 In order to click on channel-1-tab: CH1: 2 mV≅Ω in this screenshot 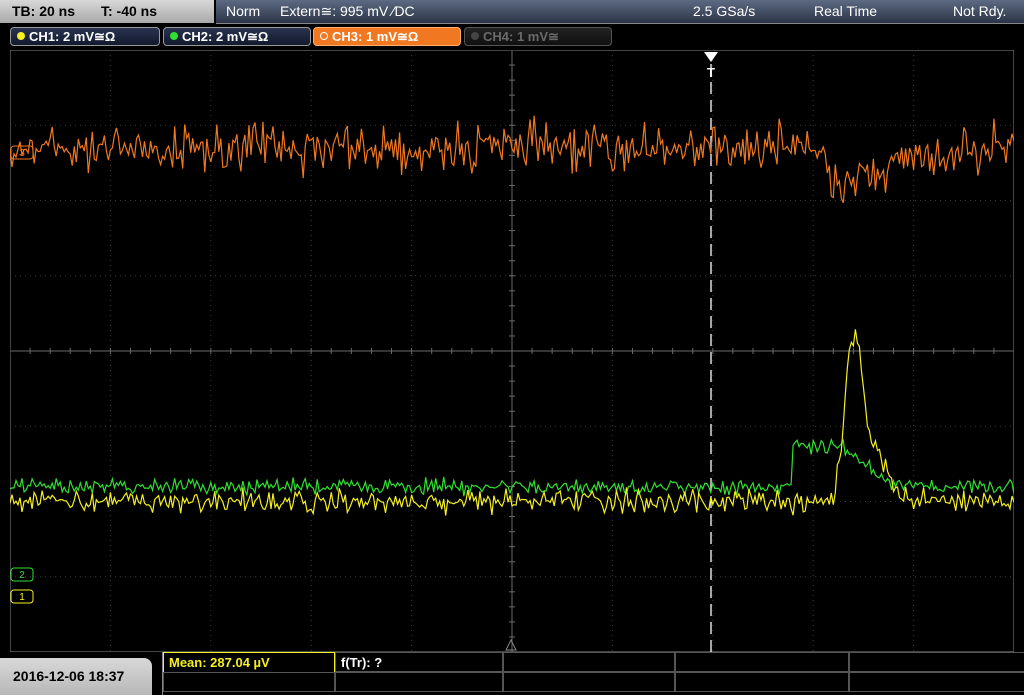, I will do `click(85, 36)`.